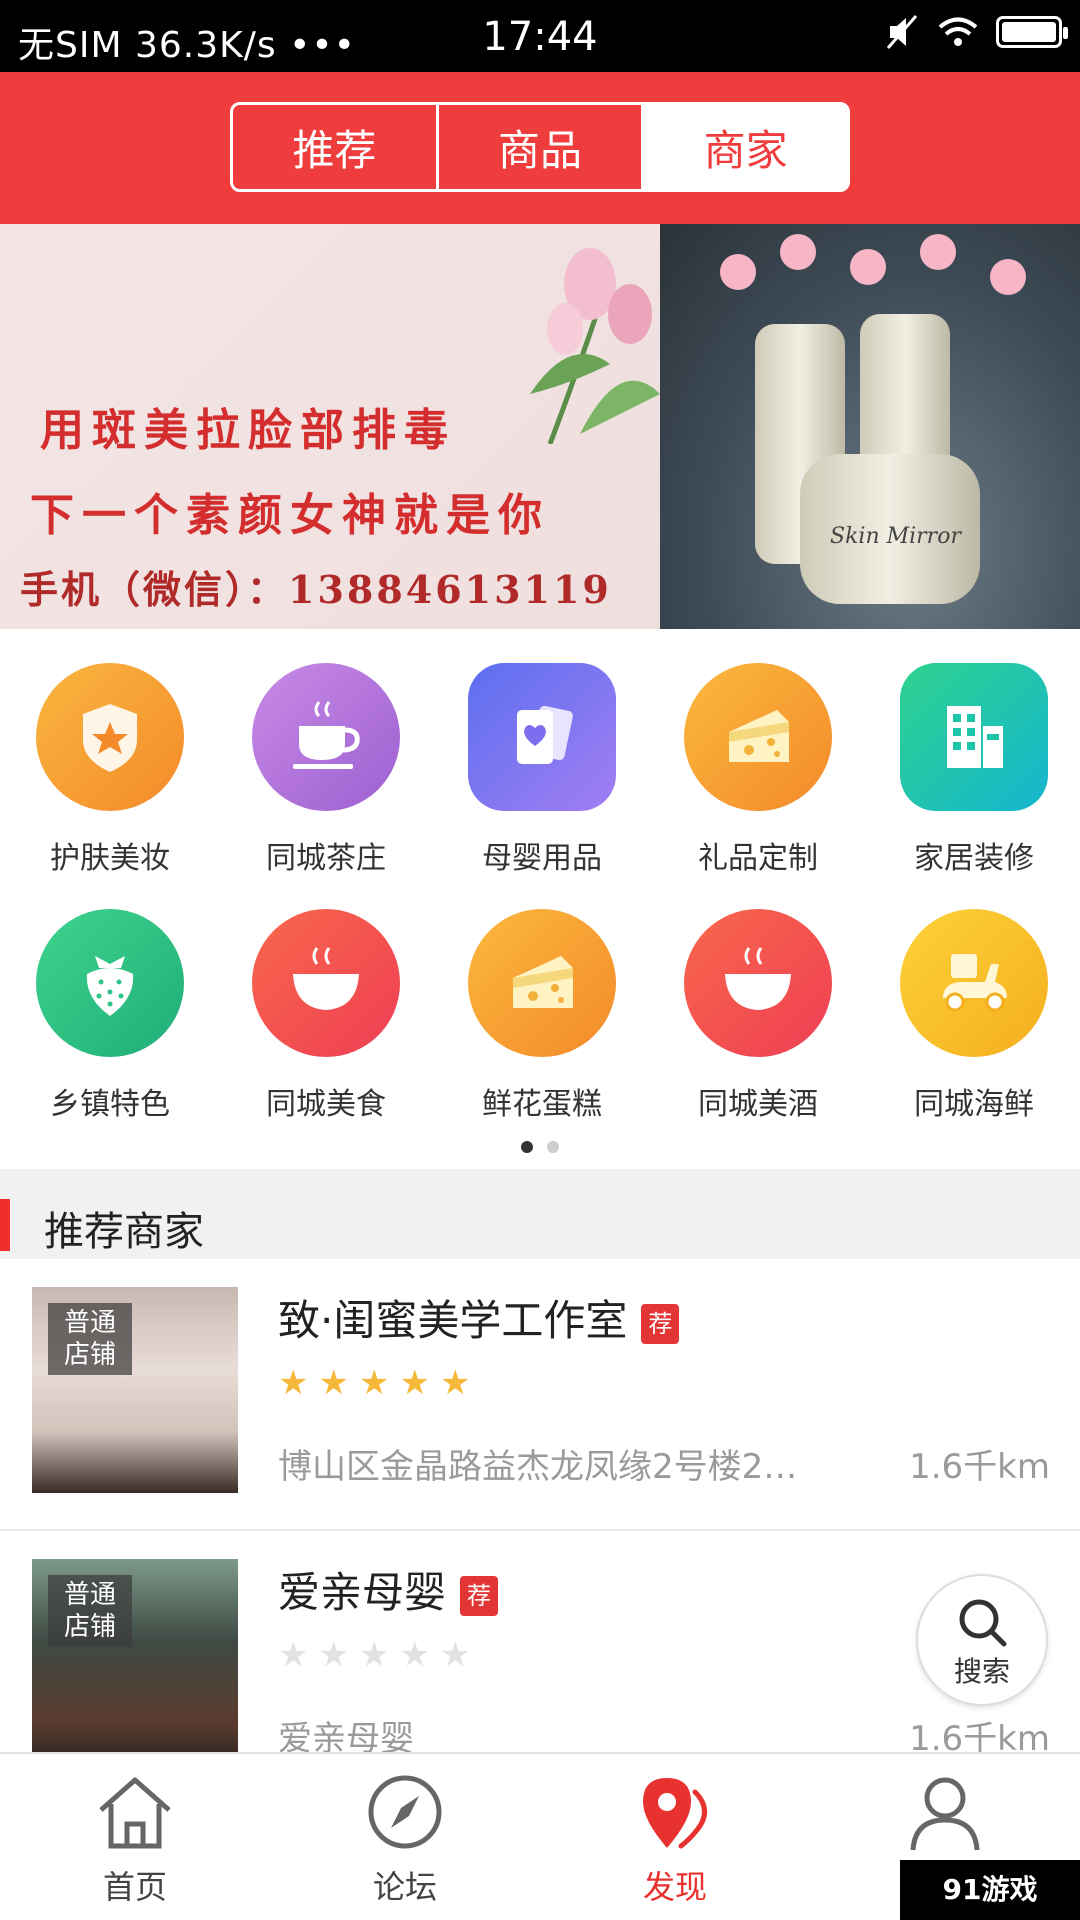 This screenshot has height=1920, width=1080. I want to click on category-label: 乡镇特色, so click(110, 1104).